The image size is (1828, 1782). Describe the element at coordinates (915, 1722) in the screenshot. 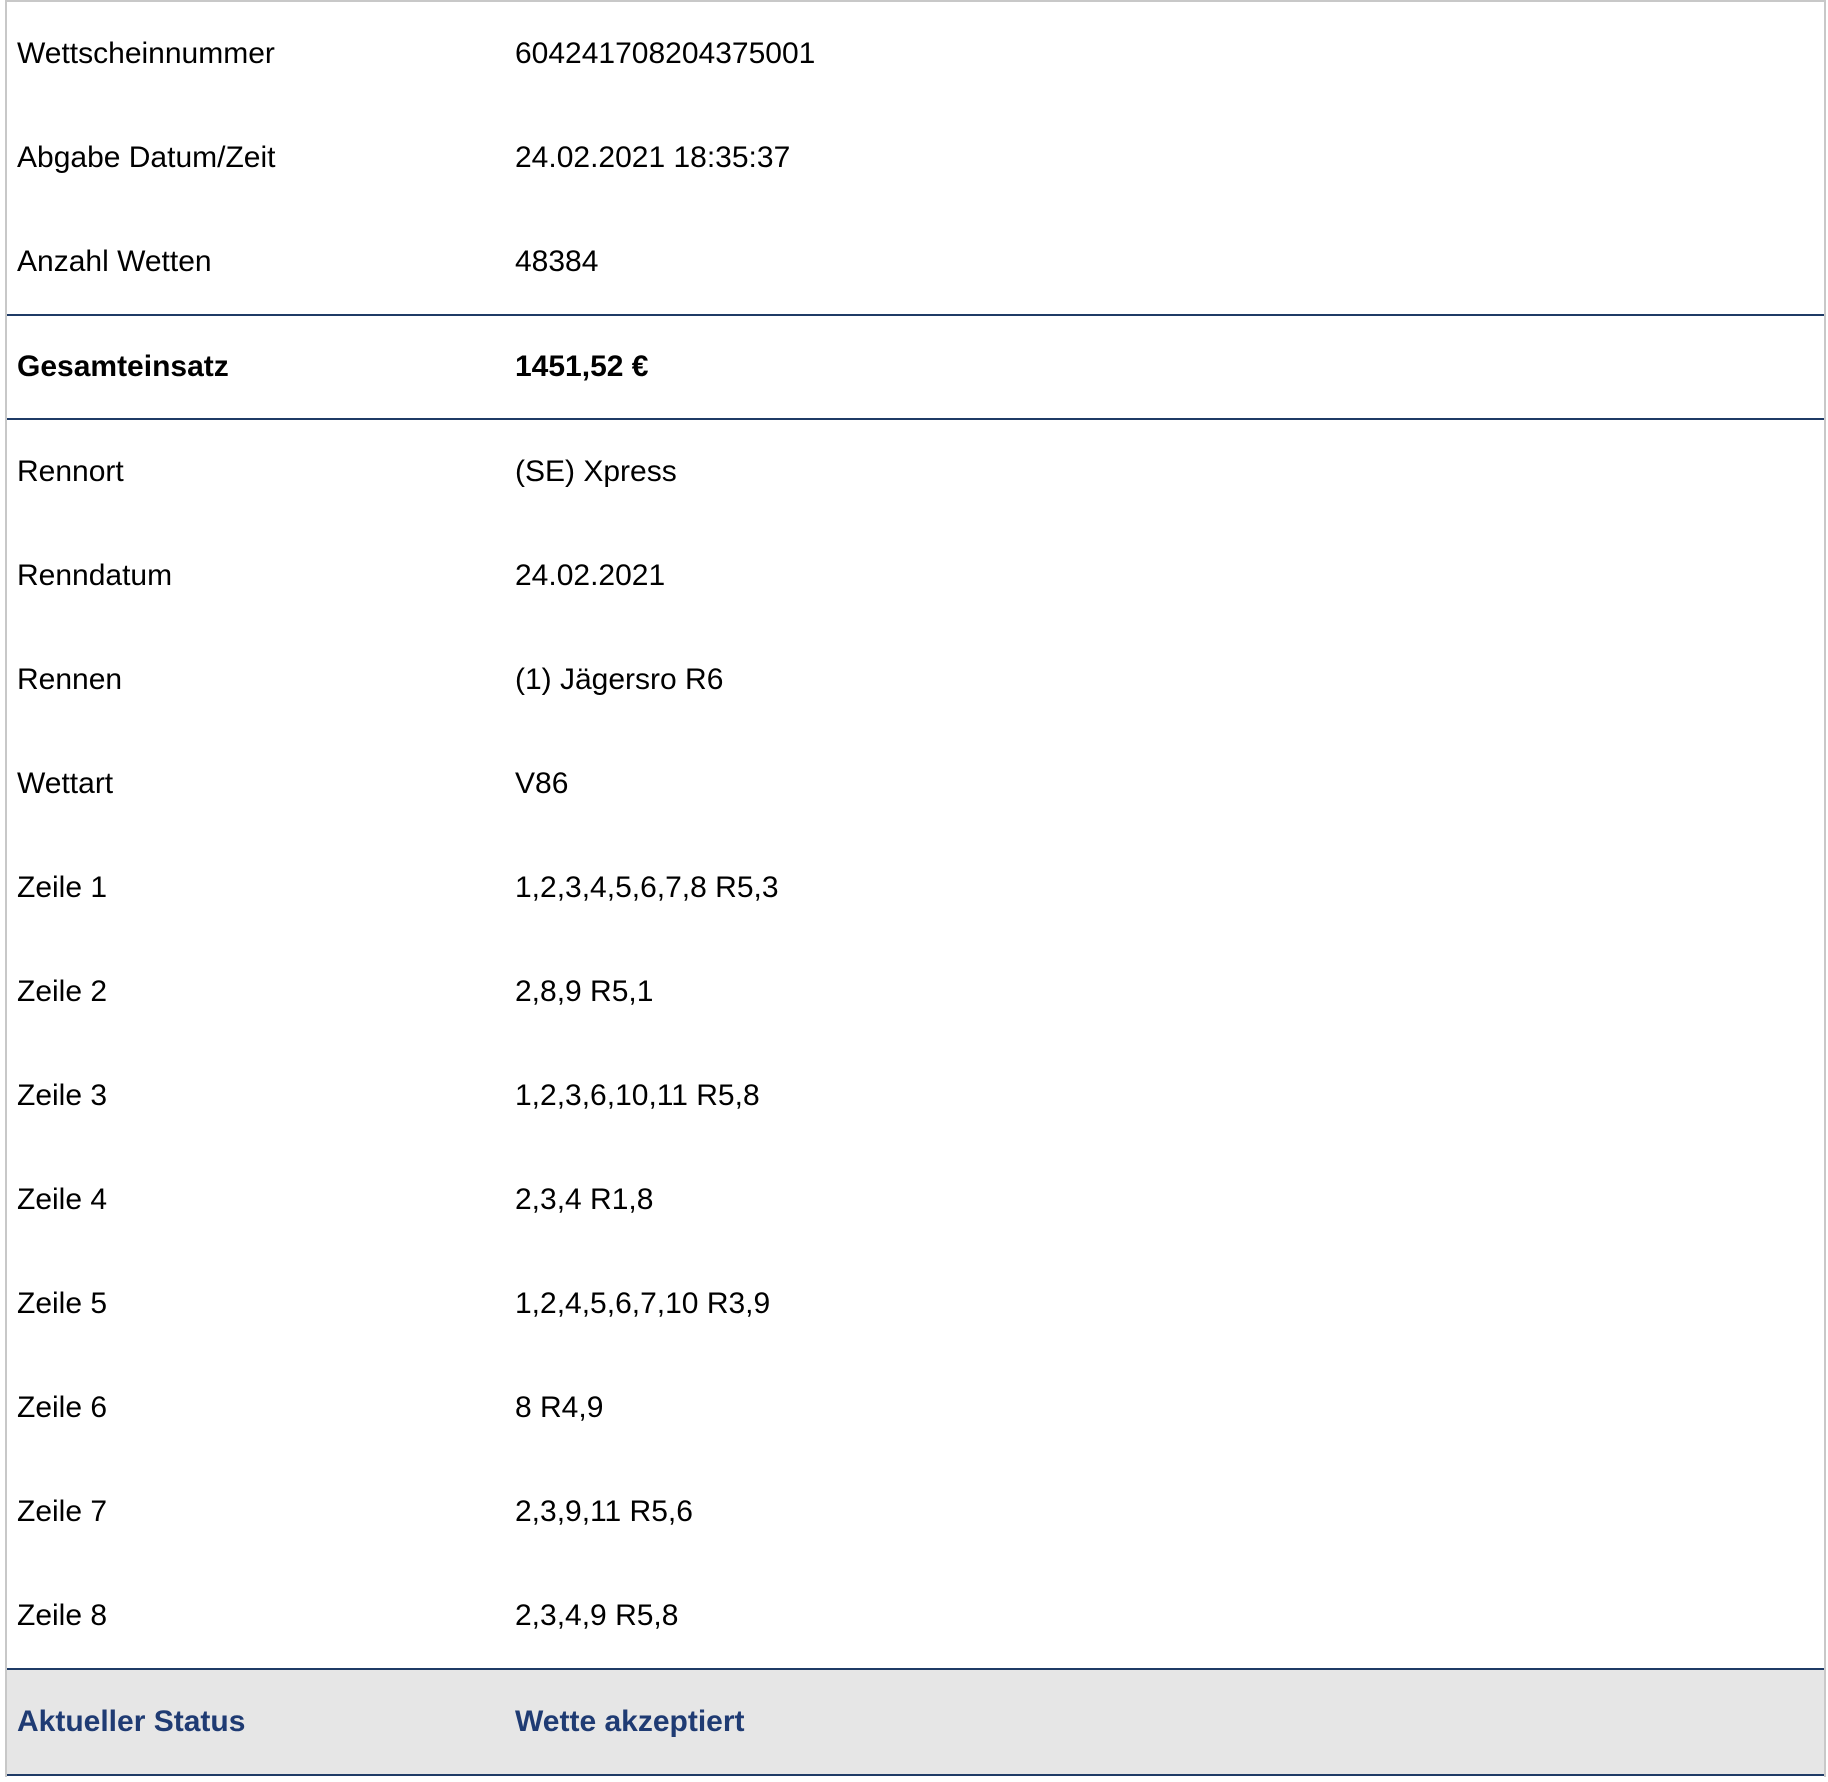

I see `current-status-row: Aktueller Status Wette akzeptiert` at that location.